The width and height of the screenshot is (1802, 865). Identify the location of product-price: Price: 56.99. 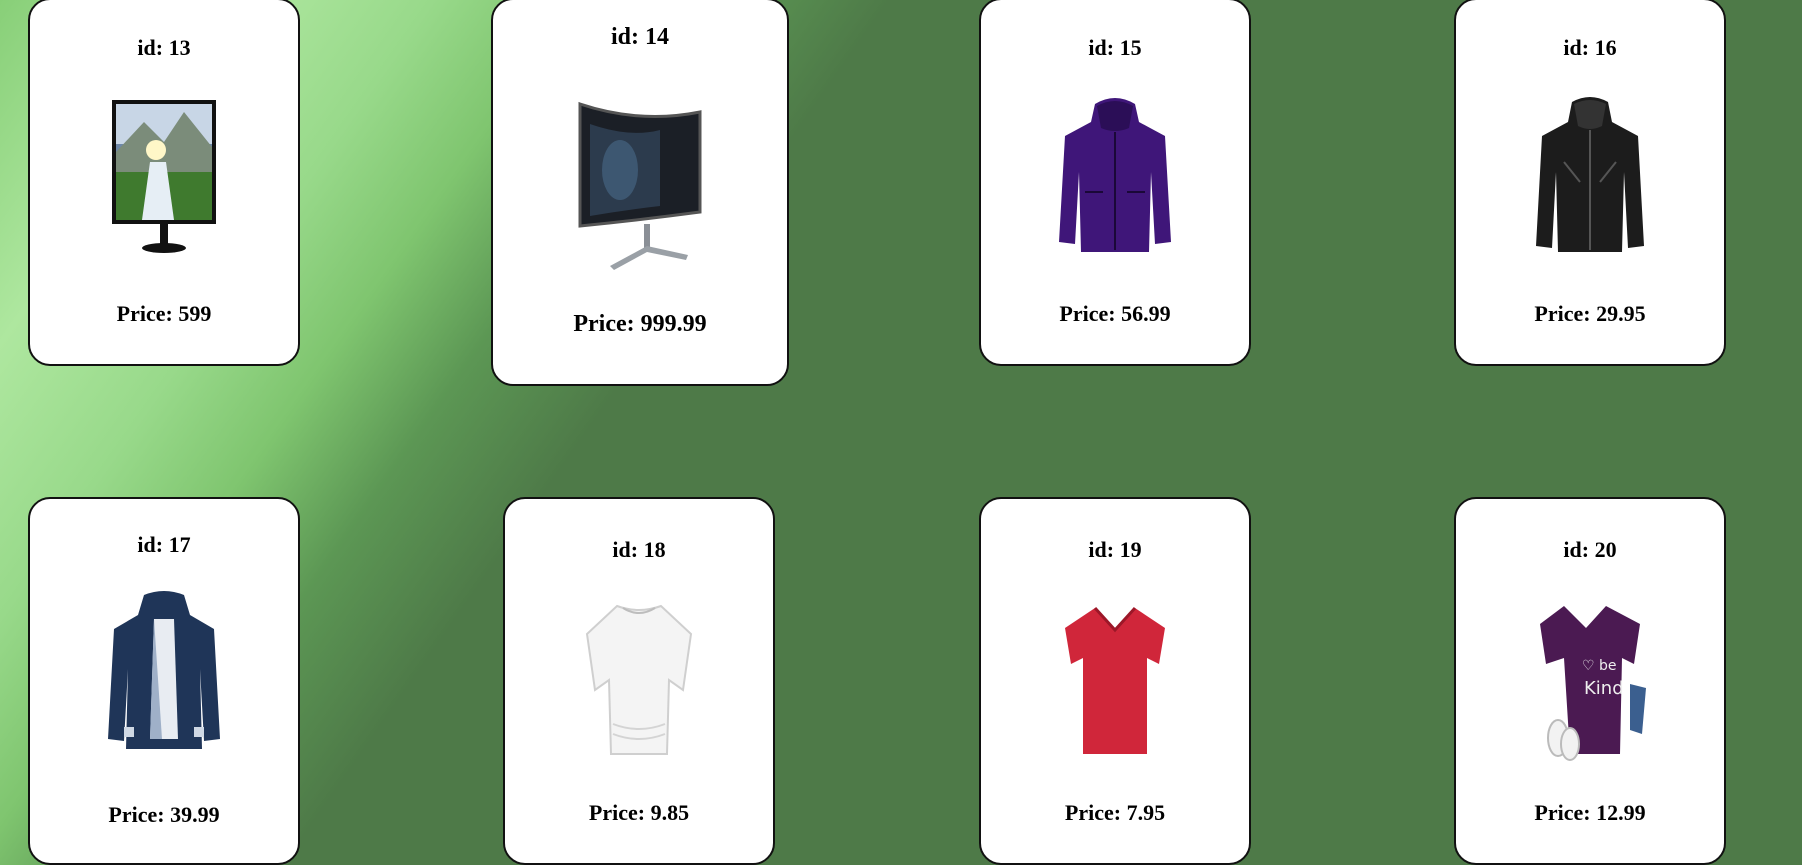
(1115, 313).